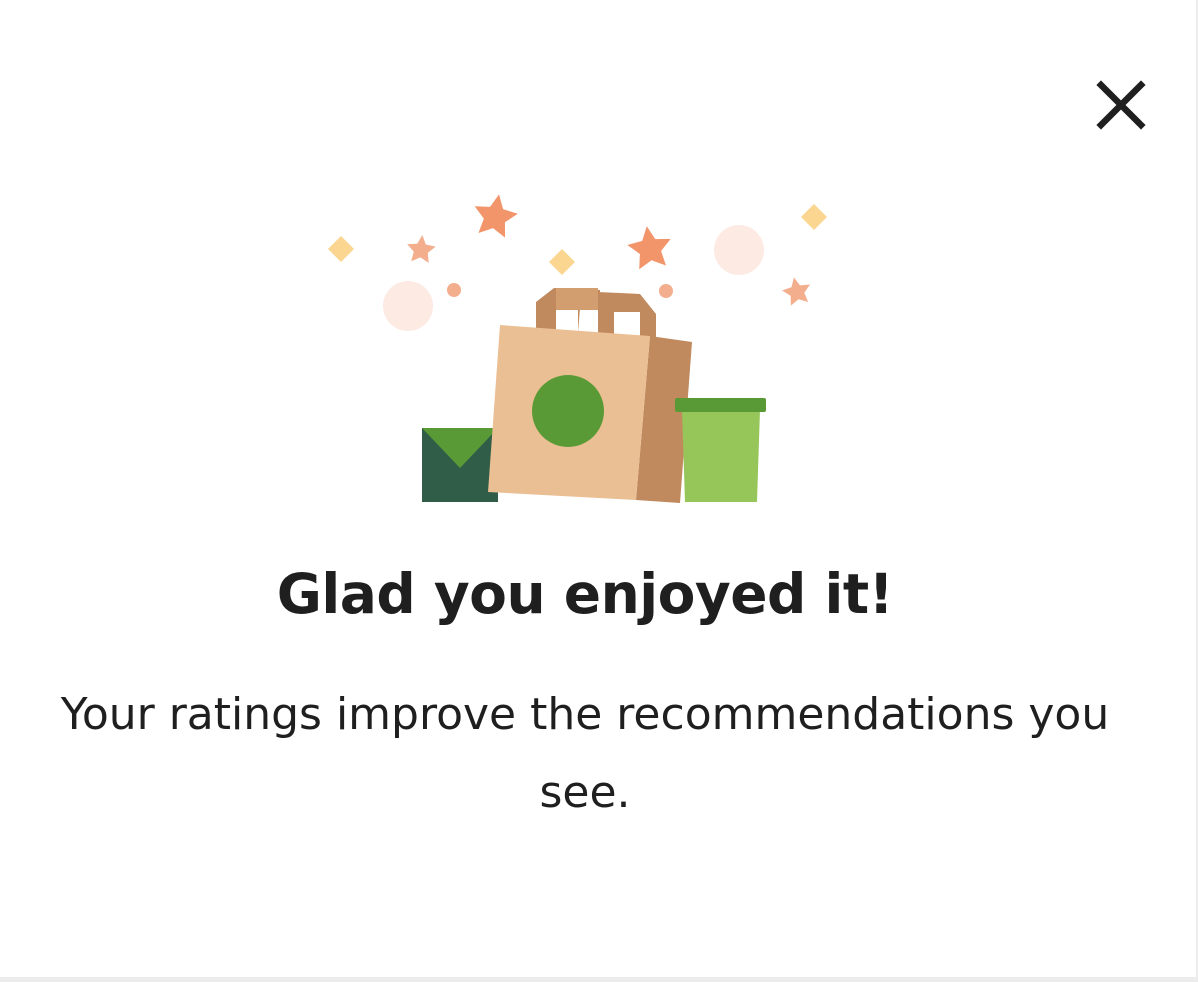 This screenshot has width=1198, height=982. What do you see at coordinates (720, 450) in the screenshot?
I see `cup-shape` at bounding box center [720, 450].